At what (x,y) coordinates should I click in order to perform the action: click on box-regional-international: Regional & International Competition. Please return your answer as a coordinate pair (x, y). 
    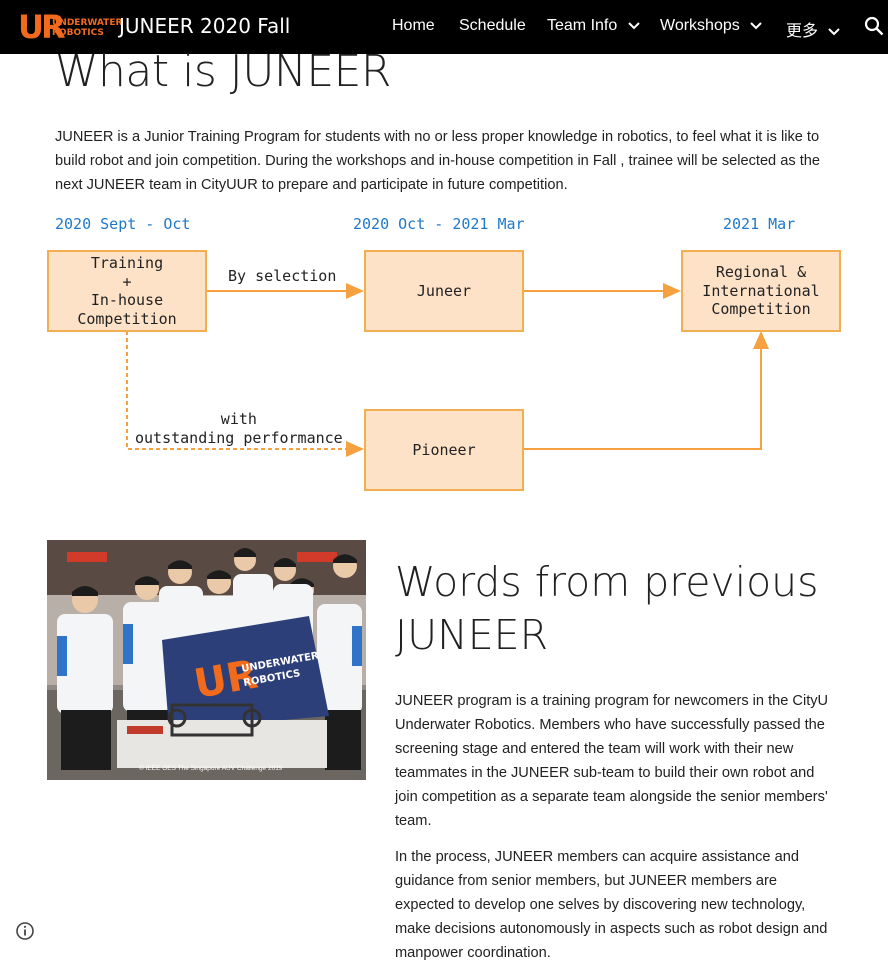
    Looking at the image, I should click on (761, 291).